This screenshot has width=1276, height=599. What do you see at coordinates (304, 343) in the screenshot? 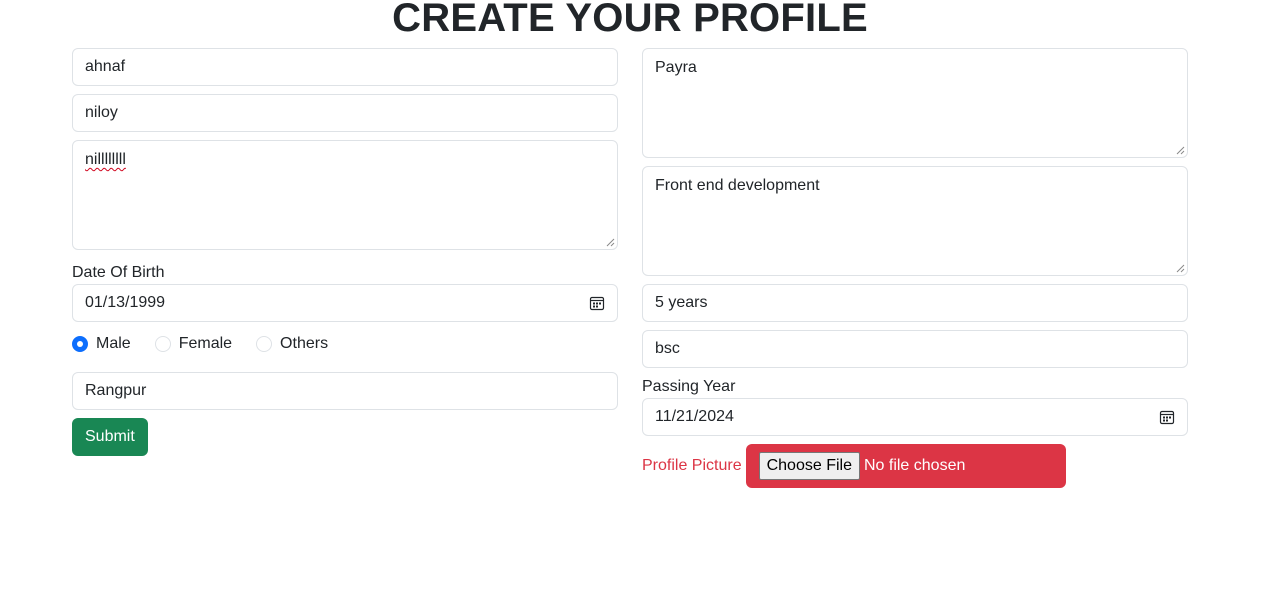
I see `radio-label-others: Others` at bounding box center [304, 343].